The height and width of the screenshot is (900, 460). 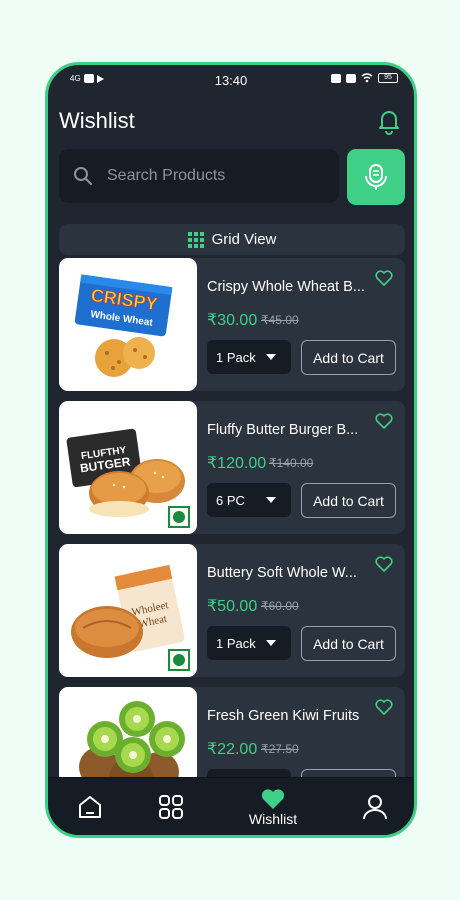 What do you see at coordinates (231, 80) in the screenshot?
I see `status-bar: 4G 13:40 95` at bounding box center [231, 80].